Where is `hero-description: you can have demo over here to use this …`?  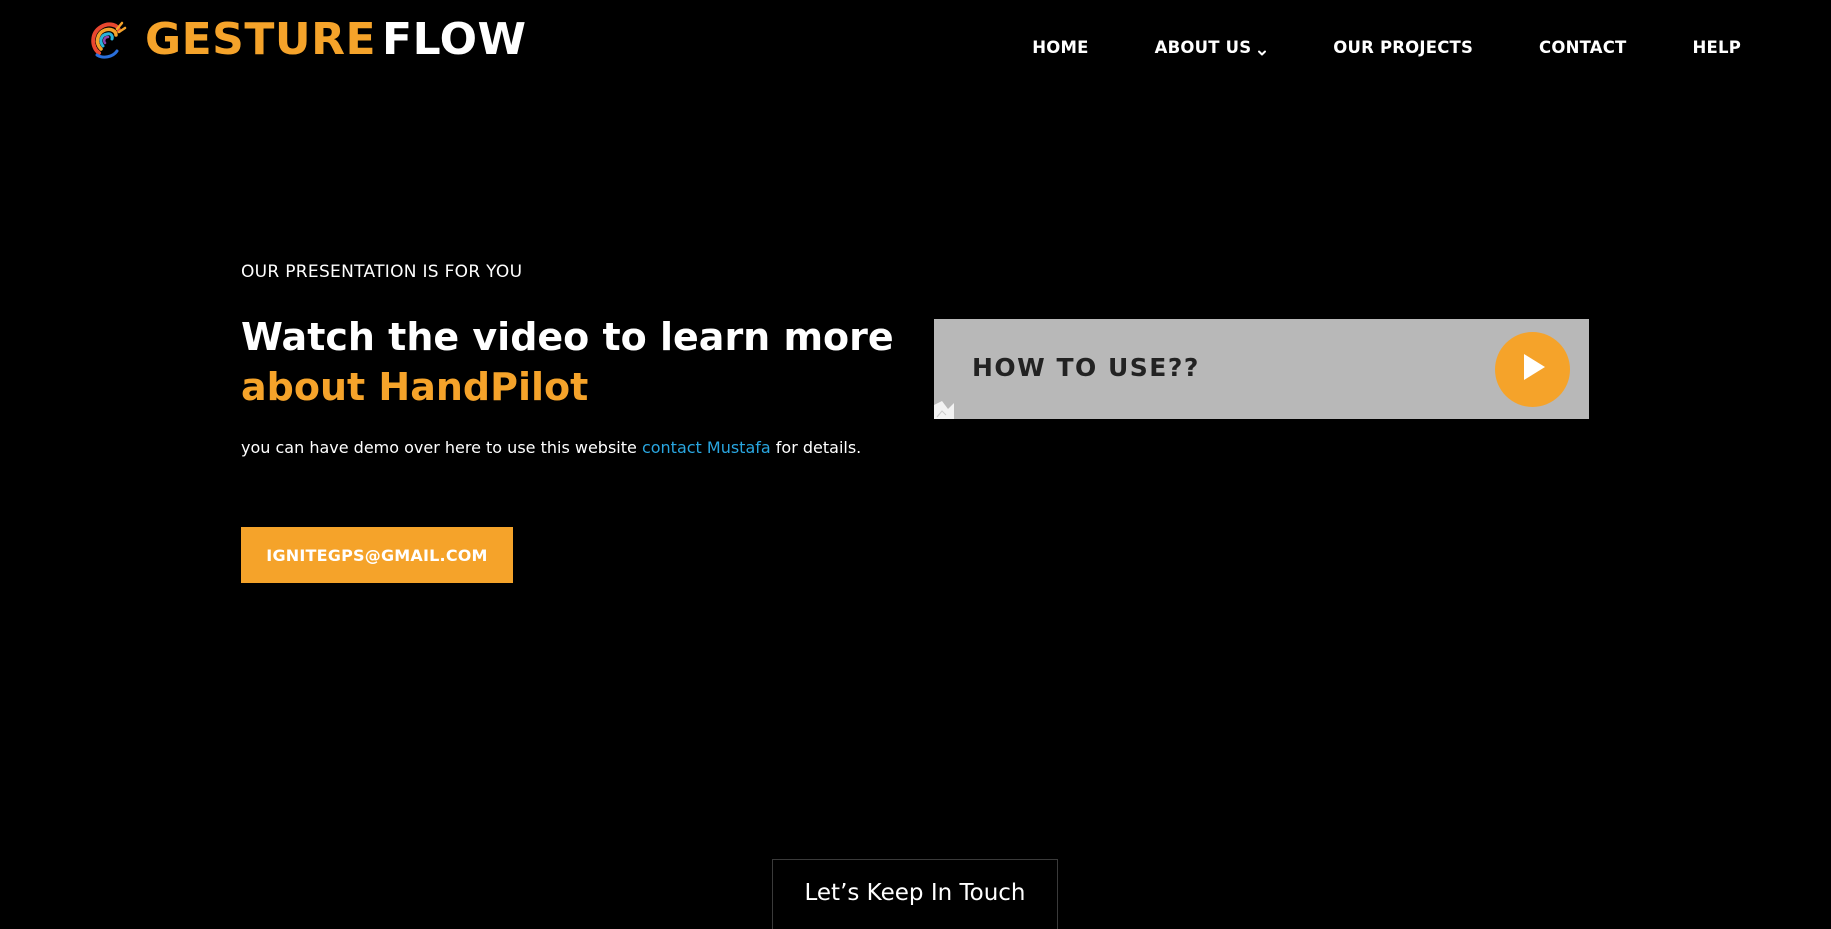
hero-description: you can have demo over here to use this … is located at coordinates (551, 447).